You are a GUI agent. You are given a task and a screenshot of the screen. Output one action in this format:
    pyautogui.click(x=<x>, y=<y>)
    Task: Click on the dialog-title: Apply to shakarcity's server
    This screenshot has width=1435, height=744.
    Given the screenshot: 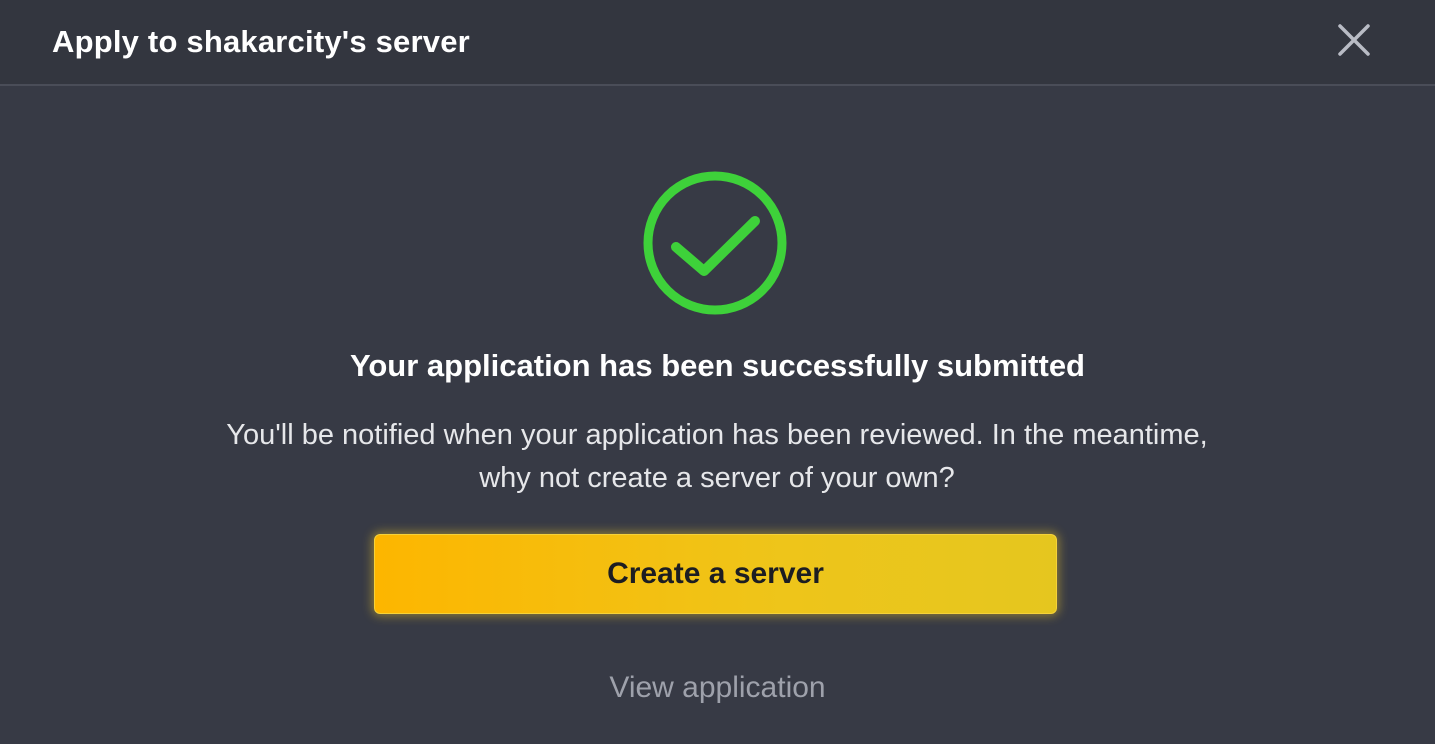 What is the action you would take?
    pyautogui.click(x=261, y=41)
    